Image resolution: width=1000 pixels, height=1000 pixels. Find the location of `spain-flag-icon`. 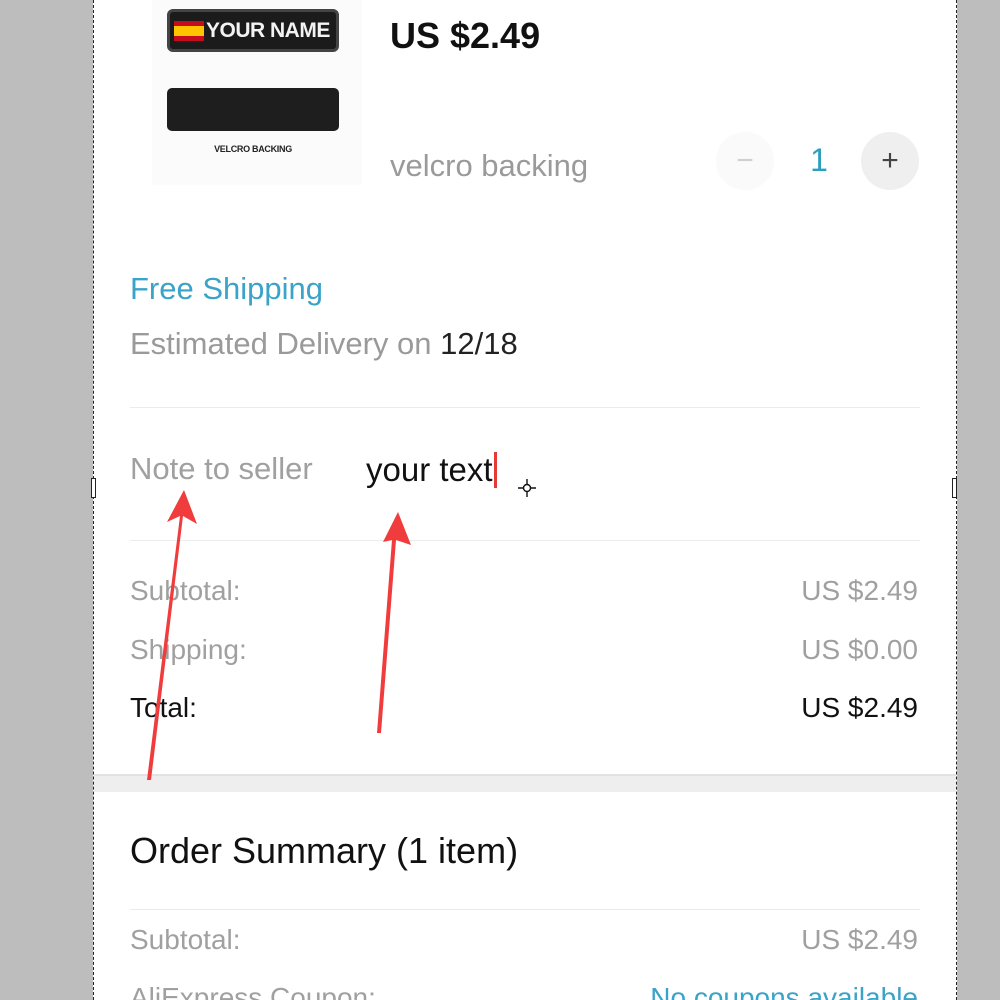

spain-flag-icon is located at coordinates (189, 30).